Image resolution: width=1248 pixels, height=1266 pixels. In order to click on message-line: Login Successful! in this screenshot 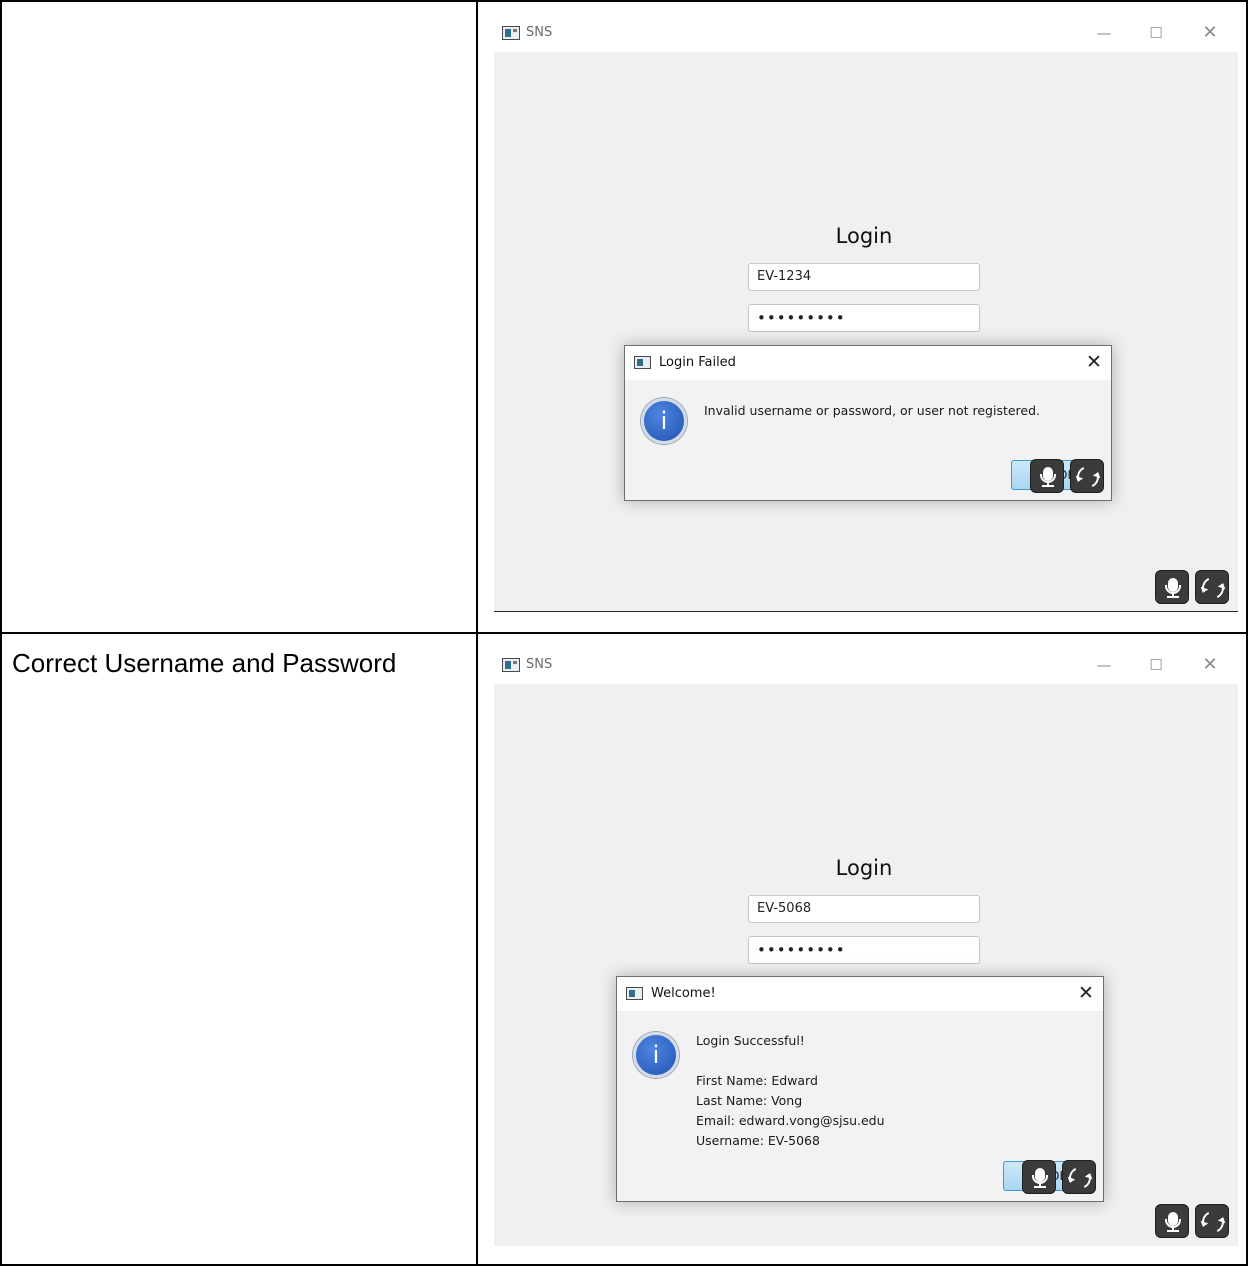, I will do `click(750, 1040)`.